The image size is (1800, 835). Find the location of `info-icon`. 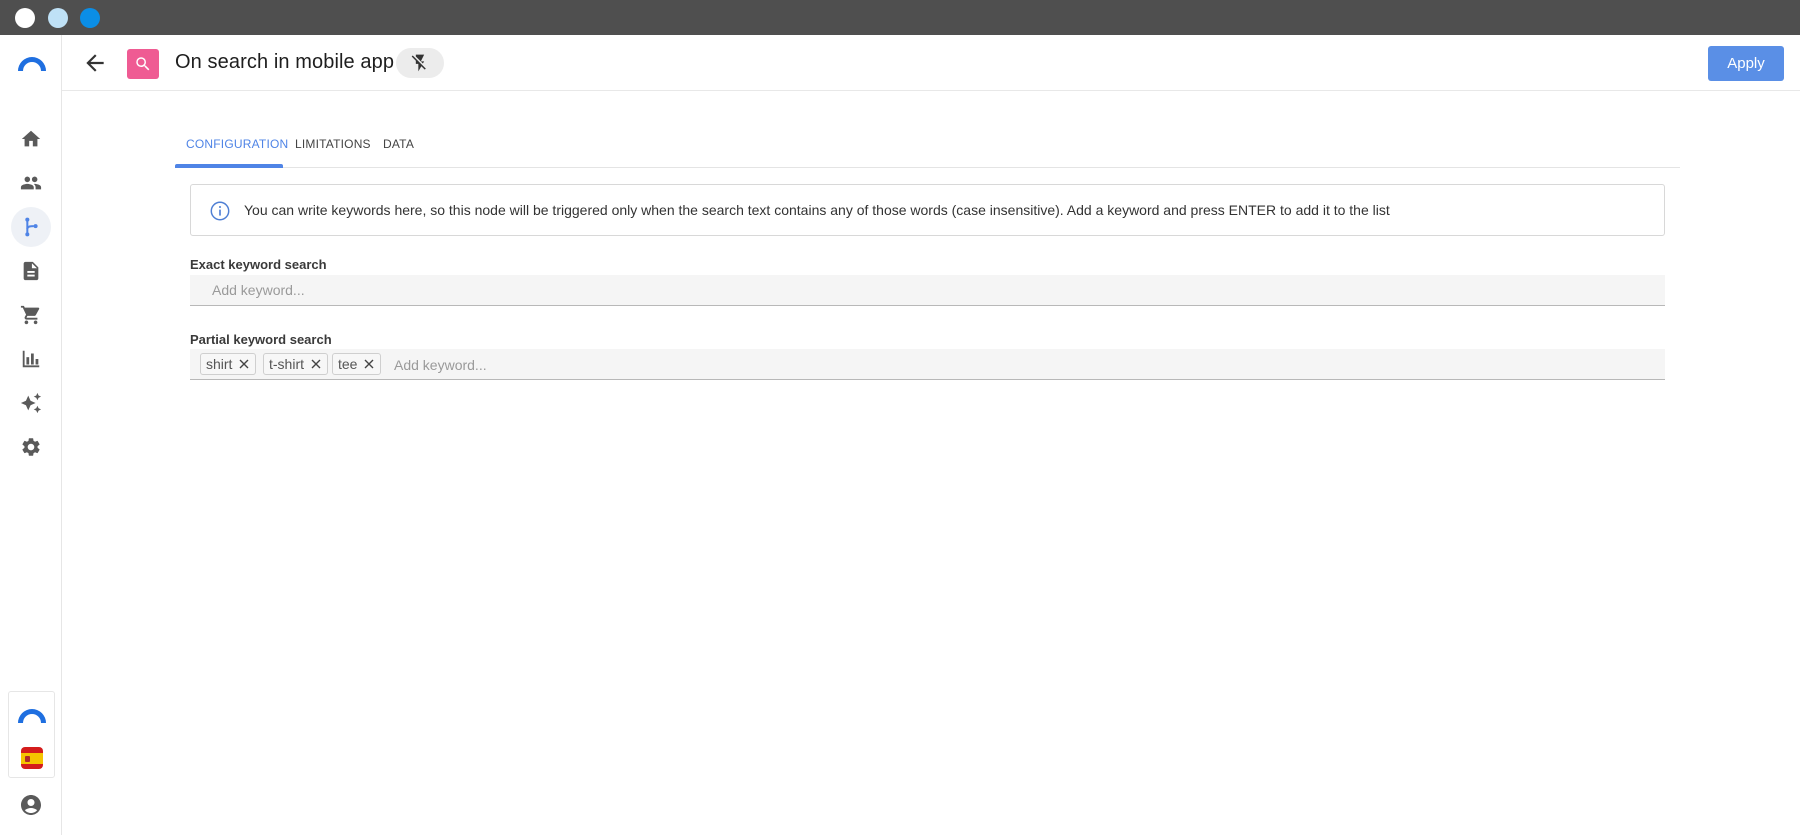

info-icon is located at coordinates (220, 211).